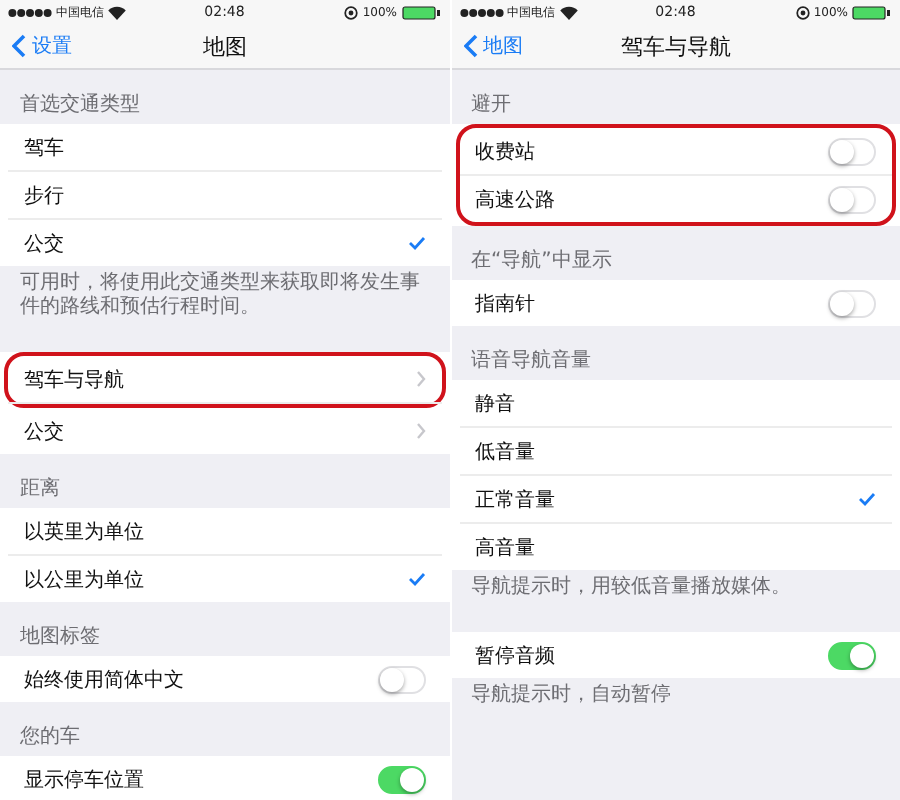  What do you see at coordinates (40, 489) in the screenshot?
I see `section-header: 距离` at bounding box center [40, 489].